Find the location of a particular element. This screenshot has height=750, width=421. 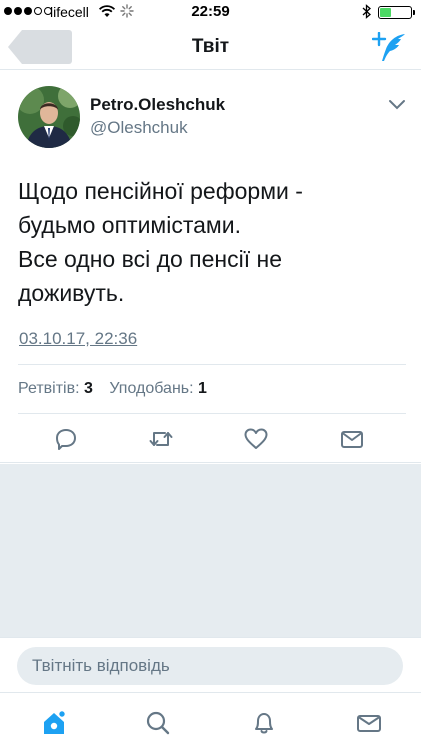

tweet-stats: Ретвітів: 3 Уподобань: 1 is located at coordinates (112, 389).